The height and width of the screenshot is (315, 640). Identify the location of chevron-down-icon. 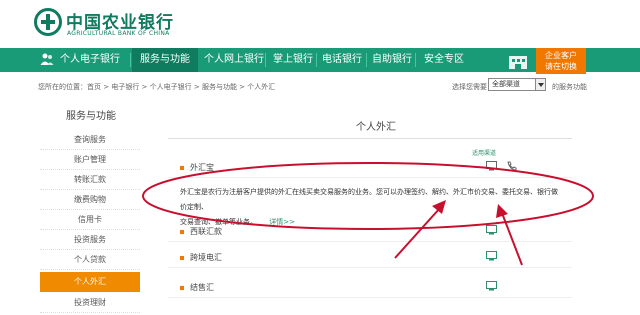
(540, 84).